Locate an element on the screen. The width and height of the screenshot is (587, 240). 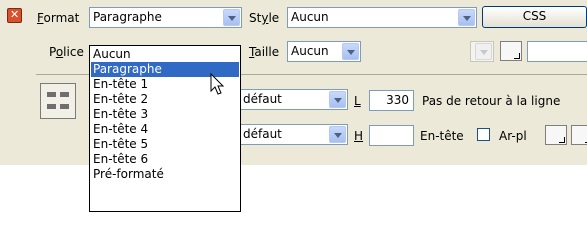
format-option: En-tête 4 is located at coordinates (165, 129).